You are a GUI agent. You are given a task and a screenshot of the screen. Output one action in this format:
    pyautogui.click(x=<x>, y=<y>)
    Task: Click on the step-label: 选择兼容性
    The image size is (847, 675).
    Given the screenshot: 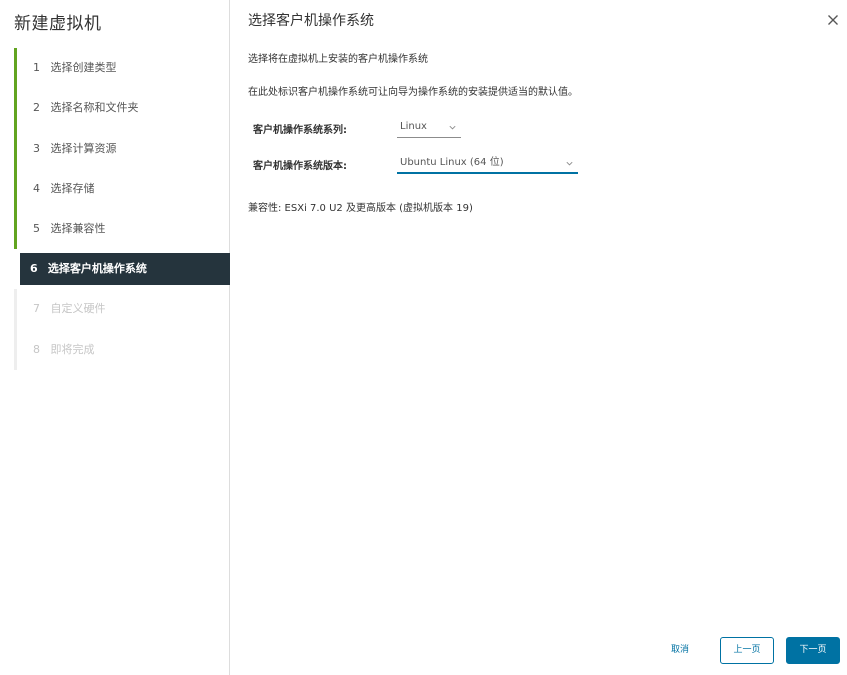 What is the action you would take?
    pyautogui.click(x=78, y=229)
    